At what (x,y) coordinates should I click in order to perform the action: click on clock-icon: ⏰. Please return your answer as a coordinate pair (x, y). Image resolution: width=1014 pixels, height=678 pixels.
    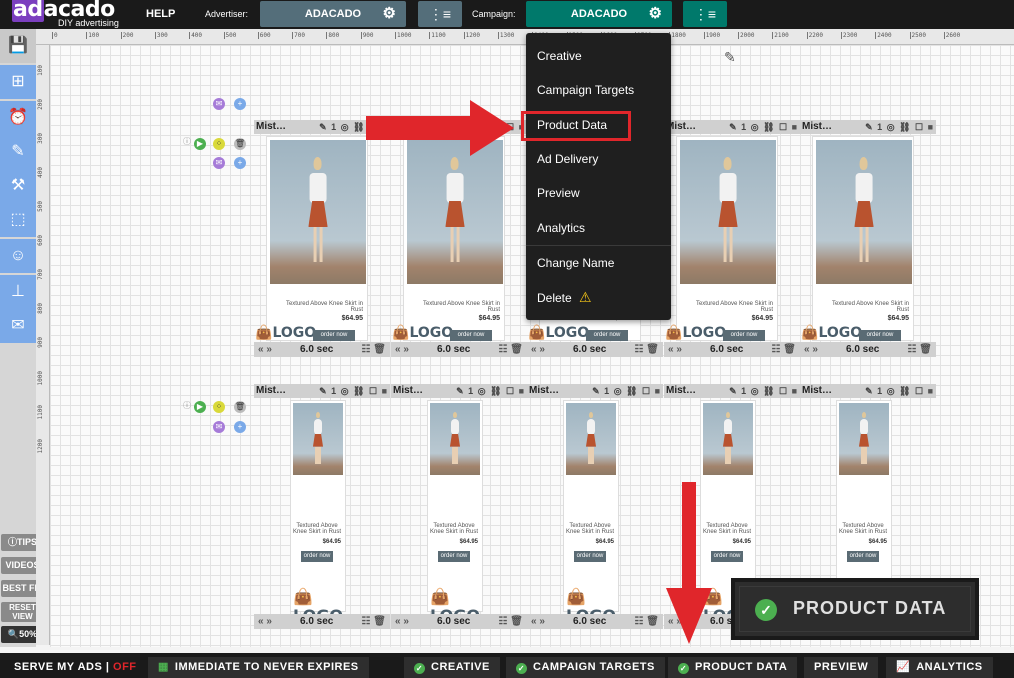
    Looking at the image, I should click on (18, 118).